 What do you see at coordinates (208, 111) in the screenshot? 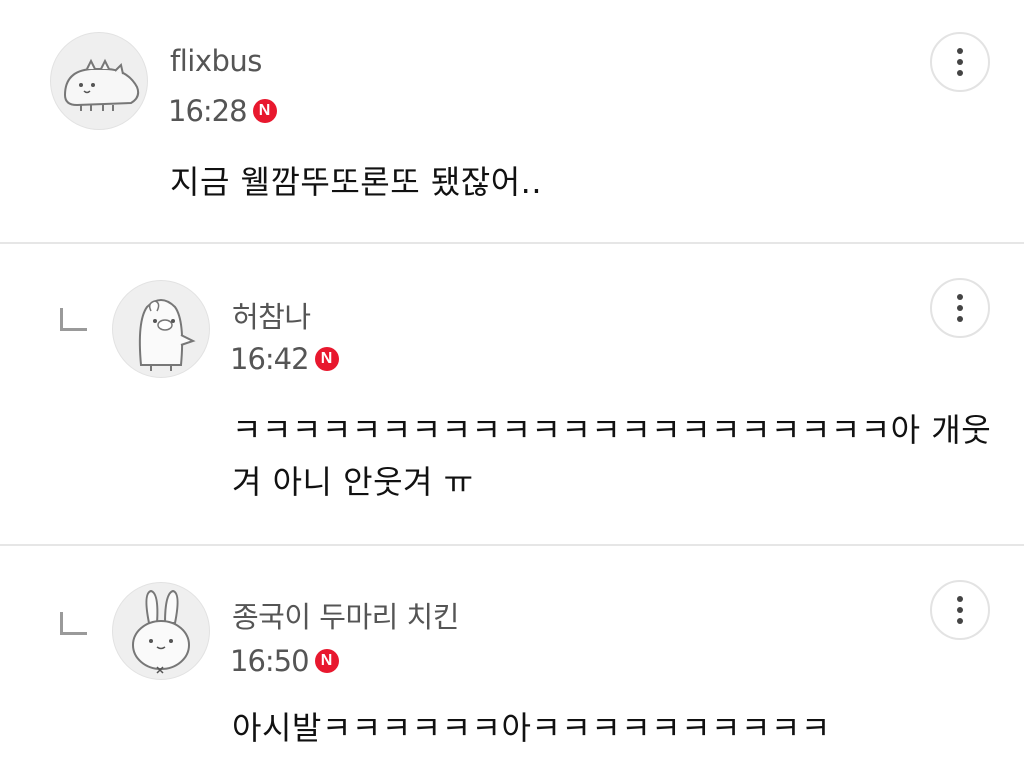
I see `comment-time: 16:28` at bounding box center [208, 111].